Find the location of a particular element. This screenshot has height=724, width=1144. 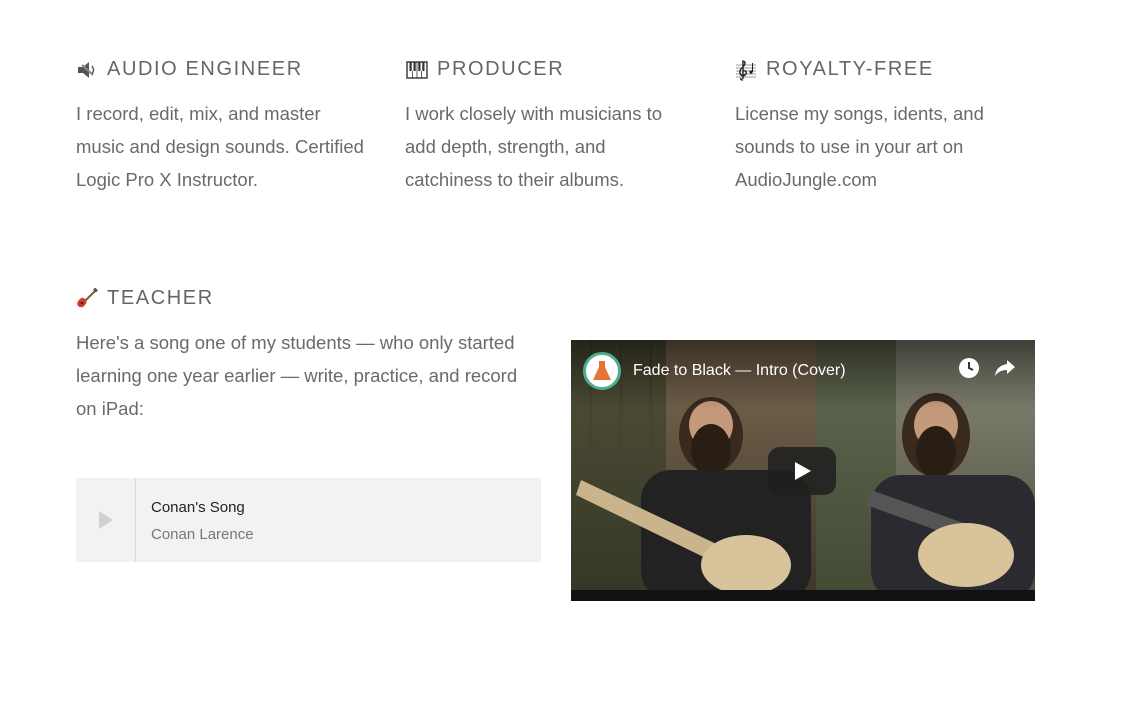

section-title: TEACHER is located at coordinates (160, 298).